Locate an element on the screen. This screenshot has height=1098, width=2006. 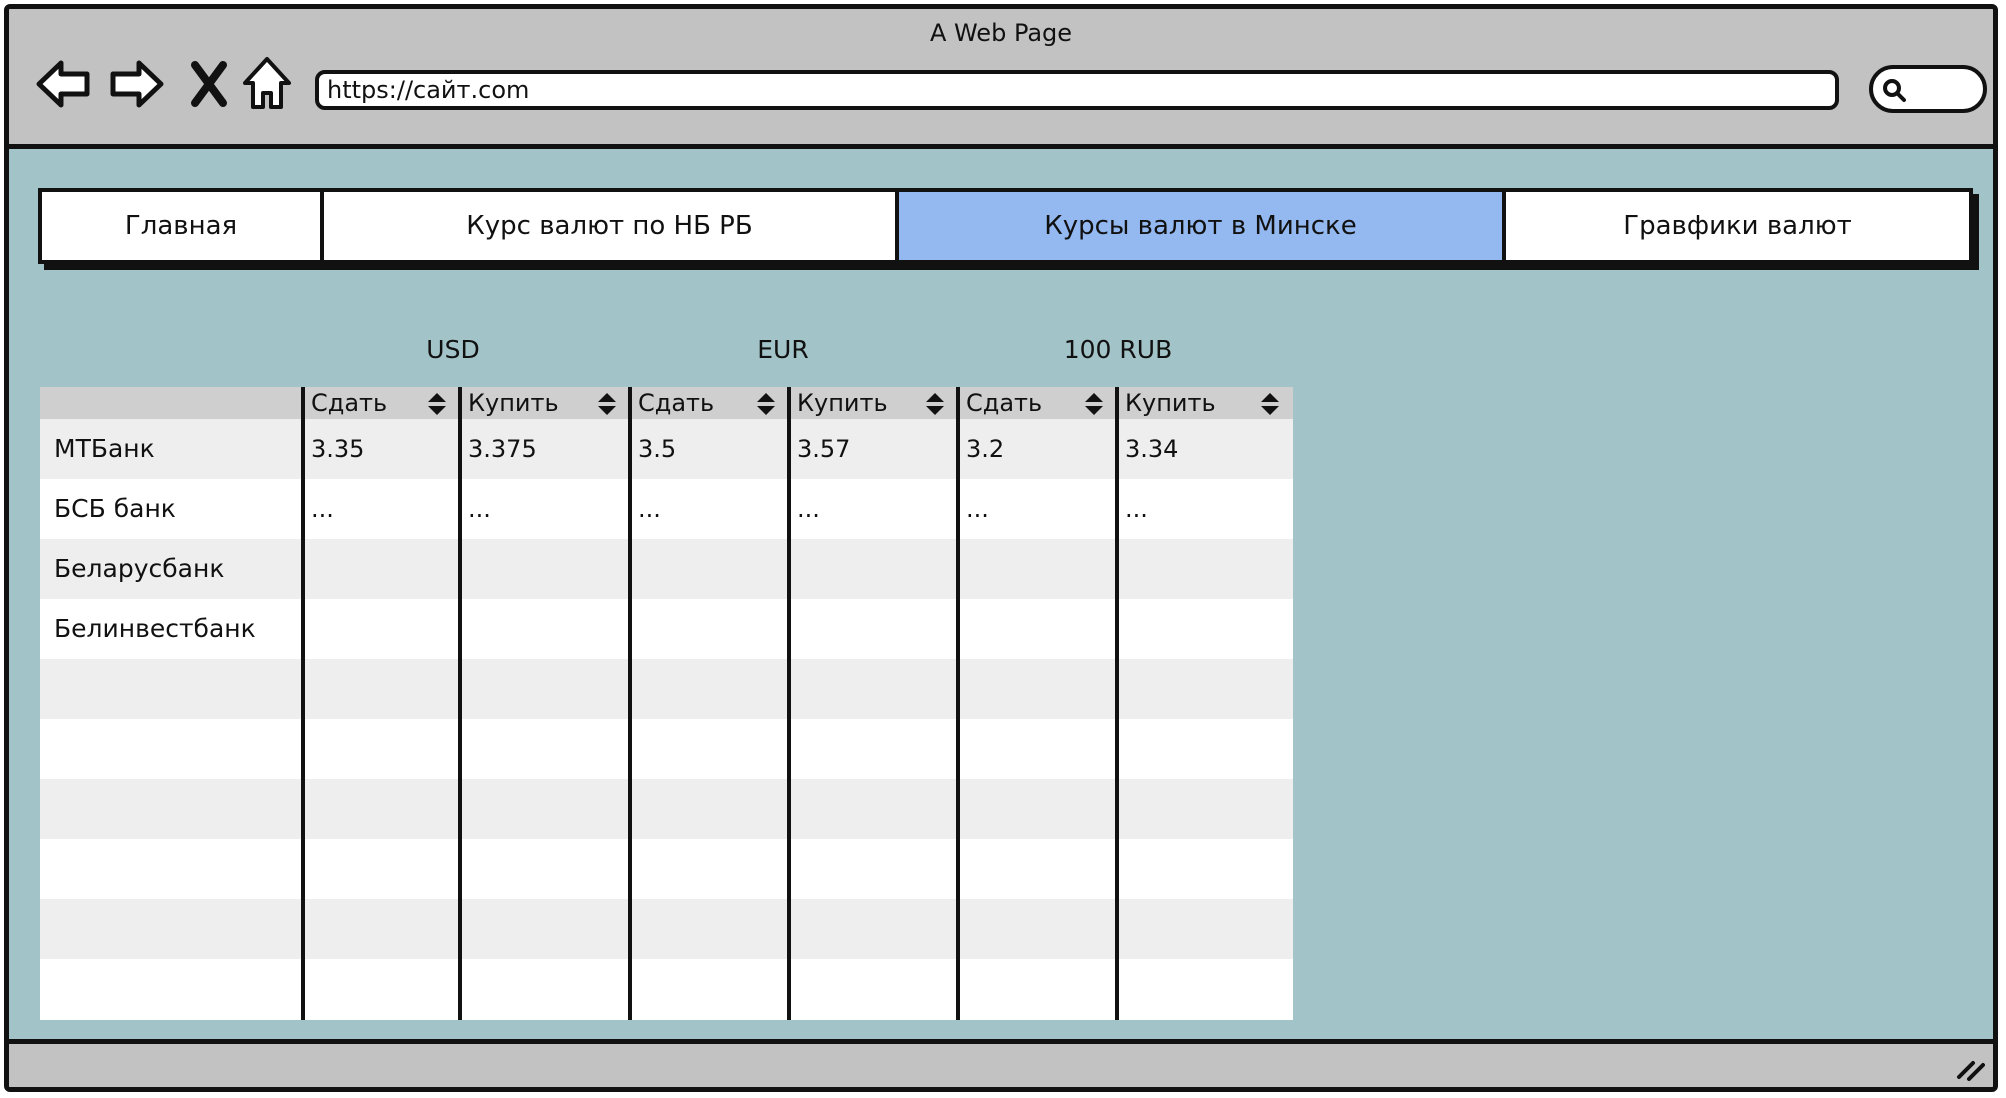
tab-nbrb-rates: Курс валют по НБ РБ is located at coordinates (611, 226).